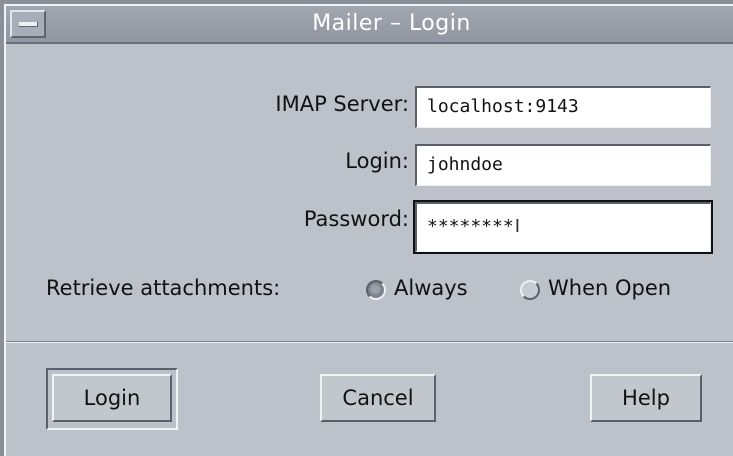  What do you see at coordinates (563, 227) in the screenshot?
I see `password-field: ********I` at bounding box center [563, 227].